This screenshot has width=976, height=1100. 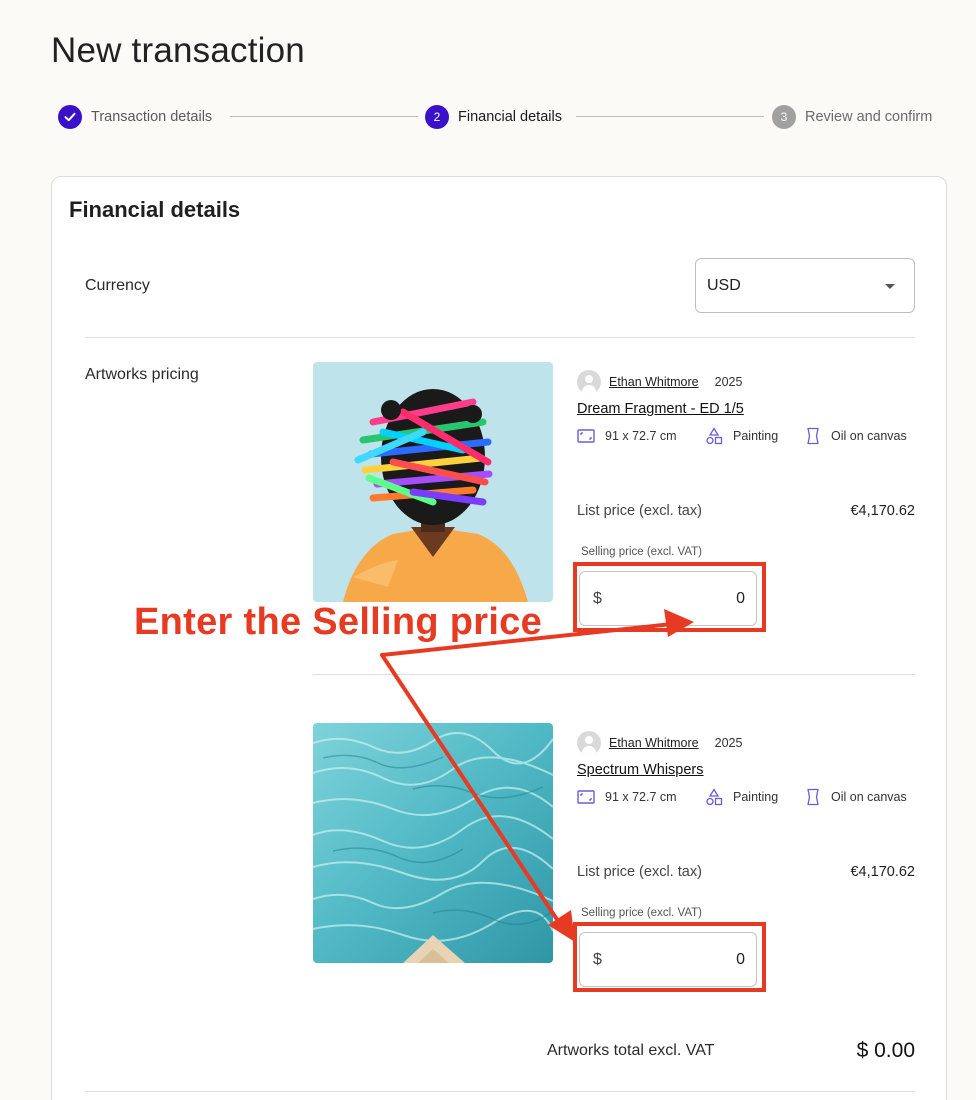 What do you see at coordinates (117, 285) in the screenshot?
I see `currency-label: Currency` at bounding box center [117, 285].